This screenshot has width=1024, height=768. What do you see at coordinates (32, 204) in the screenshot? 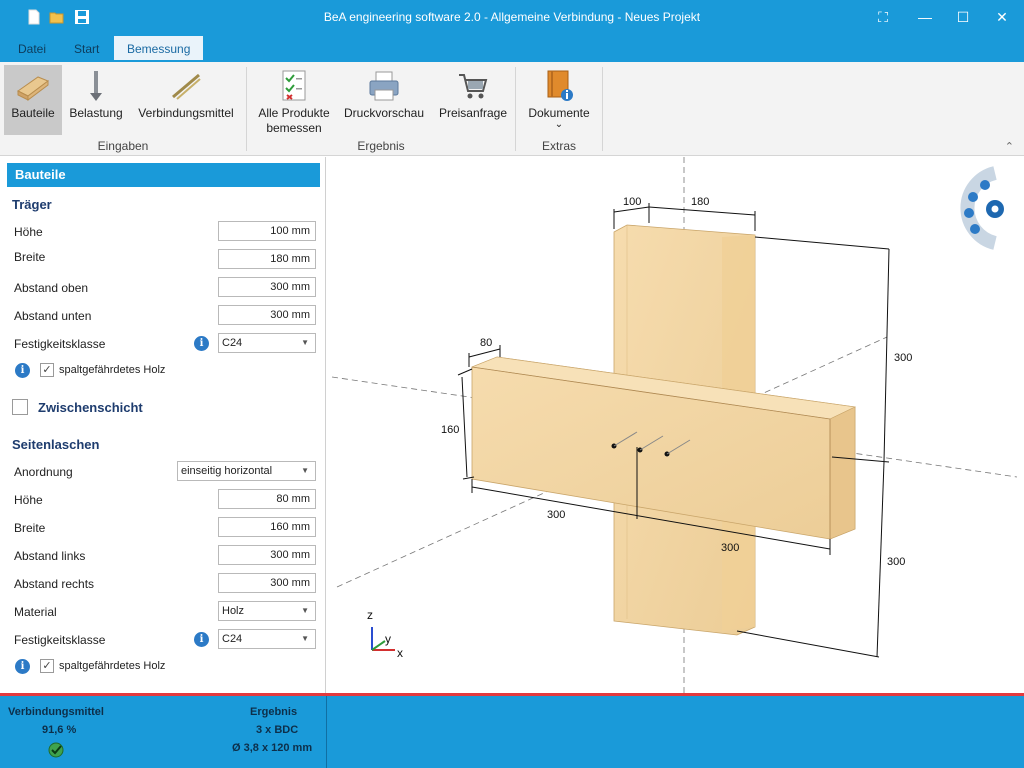
I see `section-traeger: Träger` at bounding box center [32, 204].